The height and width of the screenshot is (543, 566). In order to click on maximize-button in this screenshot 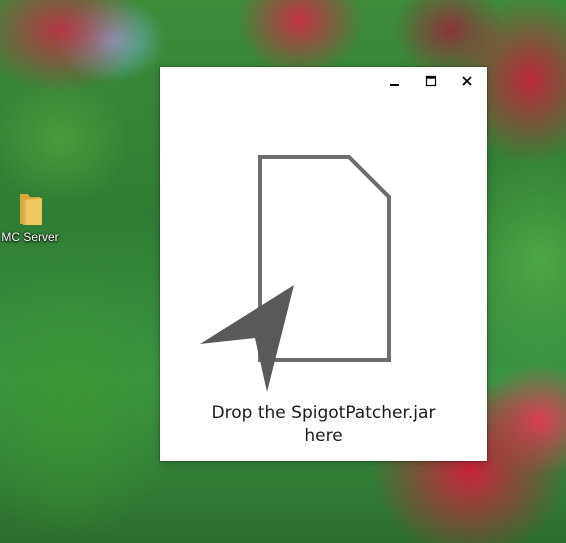, I will do `click(431, 81)`.